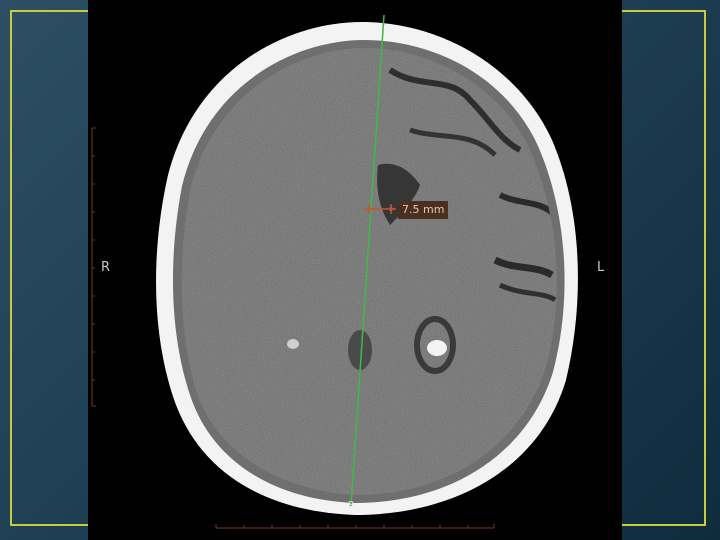 The width and height of the screenshot is (720, 540). Describe the element at coordinates (93, 267) in the screenshot. I see `vertical-ruler` at that location.